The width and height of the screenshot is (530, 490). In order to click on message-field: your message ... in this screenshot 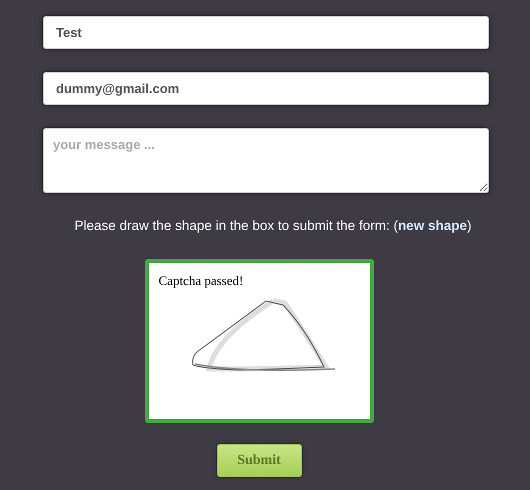, I will do `click(266, 160)`.